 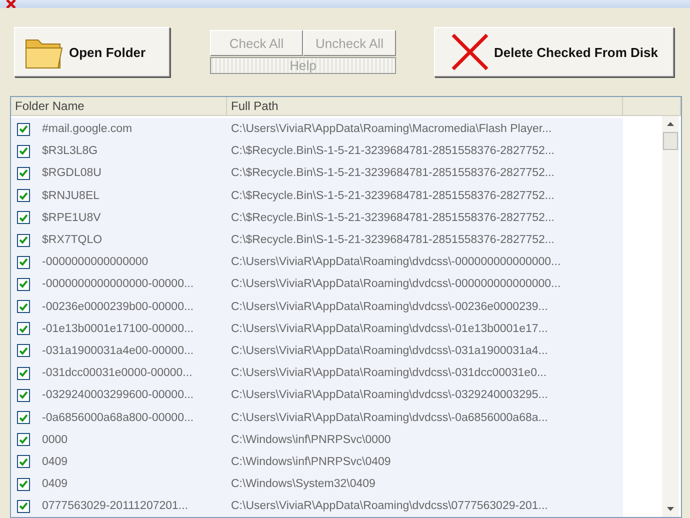 I want to click on folder-name: $RX7TQLO, so click(x=72, y=240).